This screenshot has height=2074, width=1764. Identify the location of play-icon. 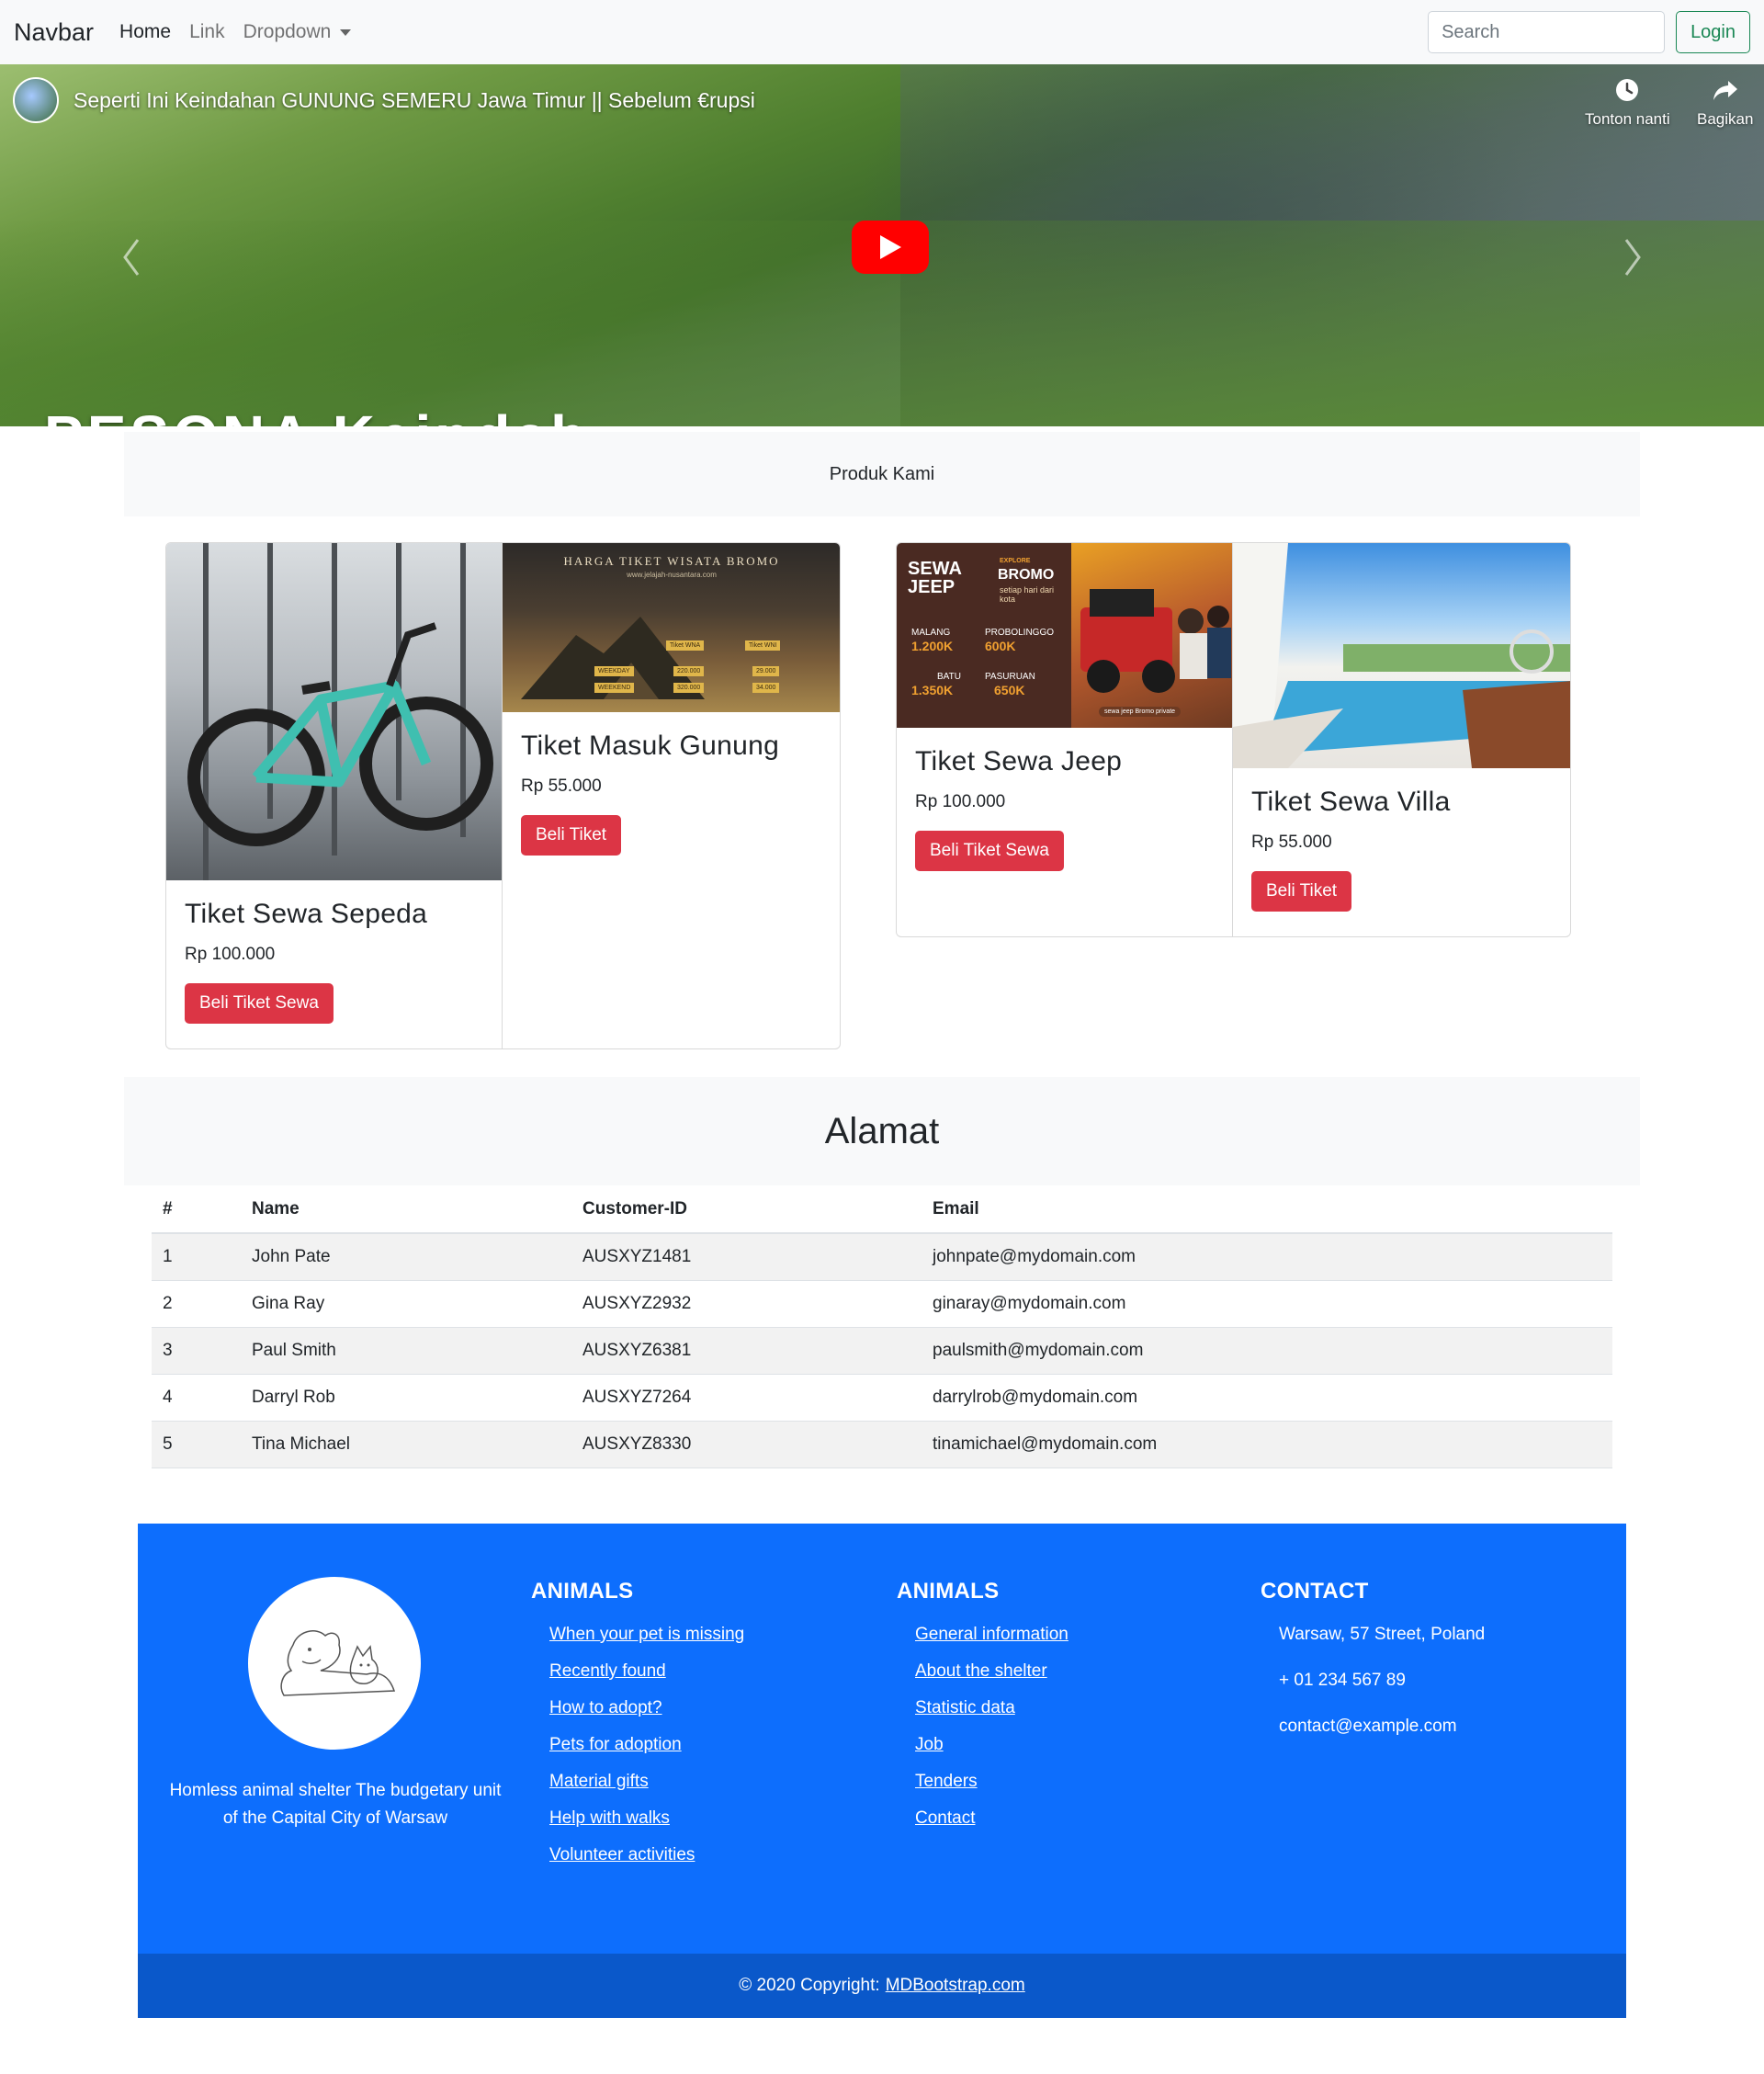
(890, 247).